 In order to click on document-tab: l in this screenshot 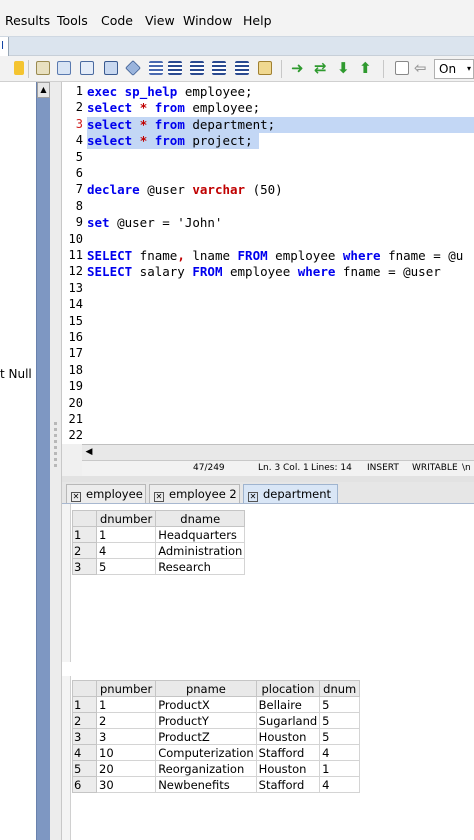, I will do `click(4, 46)`.